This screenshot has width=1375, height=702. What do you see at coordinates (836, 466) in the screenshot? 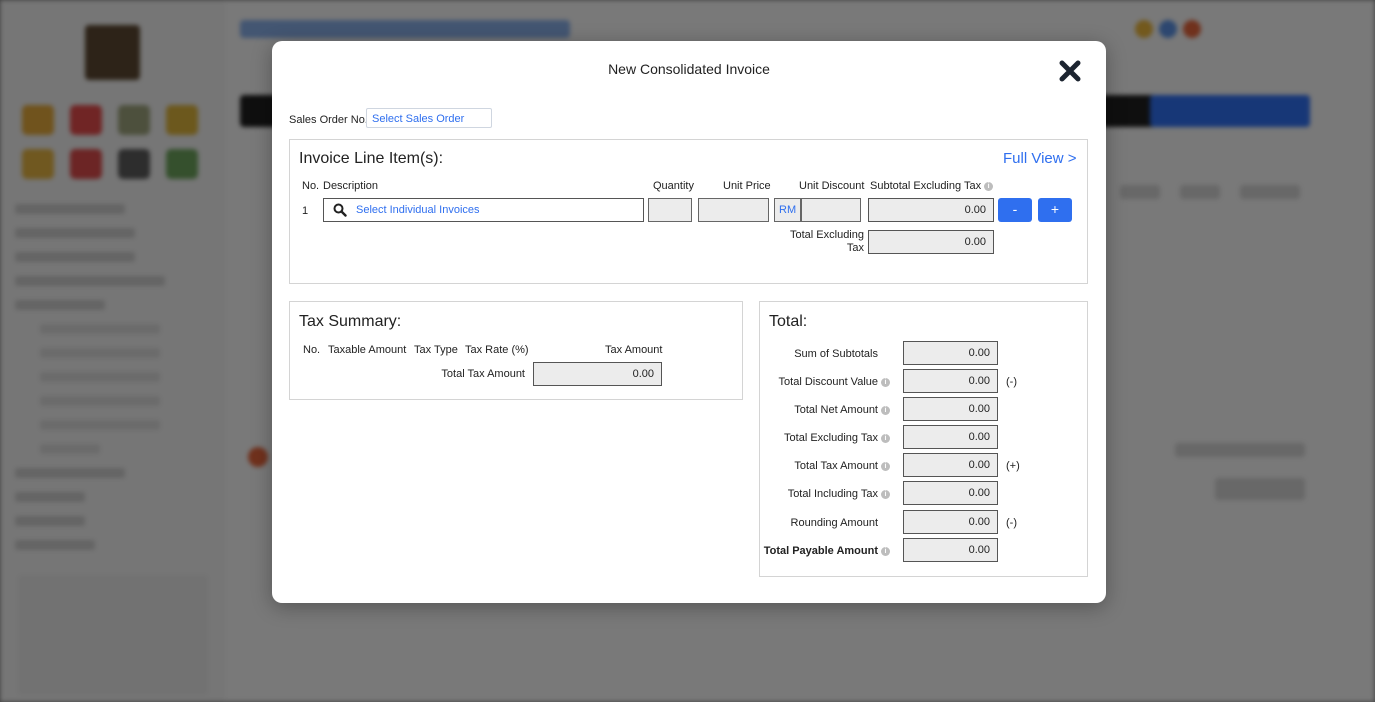
I see `total-tax-amount-summary-label-text: Total Tax Amount` at bounding box center [836, 466].